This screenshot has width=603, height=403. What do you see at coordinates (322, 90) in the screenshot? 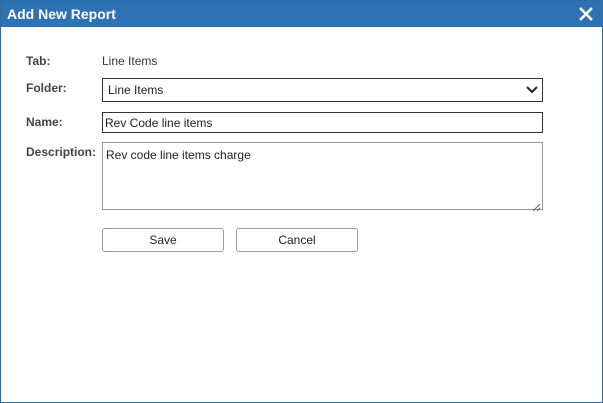
I see `folder-select: Line Items` at bounding box center [322, 90].